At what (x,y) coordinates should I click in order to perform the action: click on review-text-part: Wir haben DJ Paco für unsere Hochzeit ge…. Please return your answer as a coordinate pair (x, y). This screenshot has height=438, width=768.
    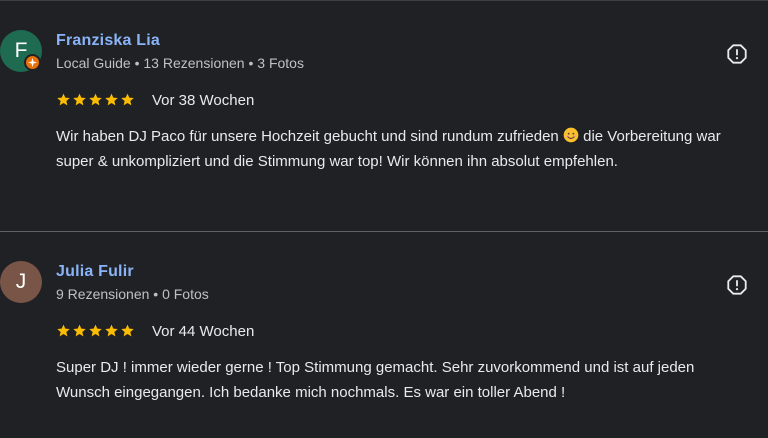
    Looking at the image, I should click on (309, 136).